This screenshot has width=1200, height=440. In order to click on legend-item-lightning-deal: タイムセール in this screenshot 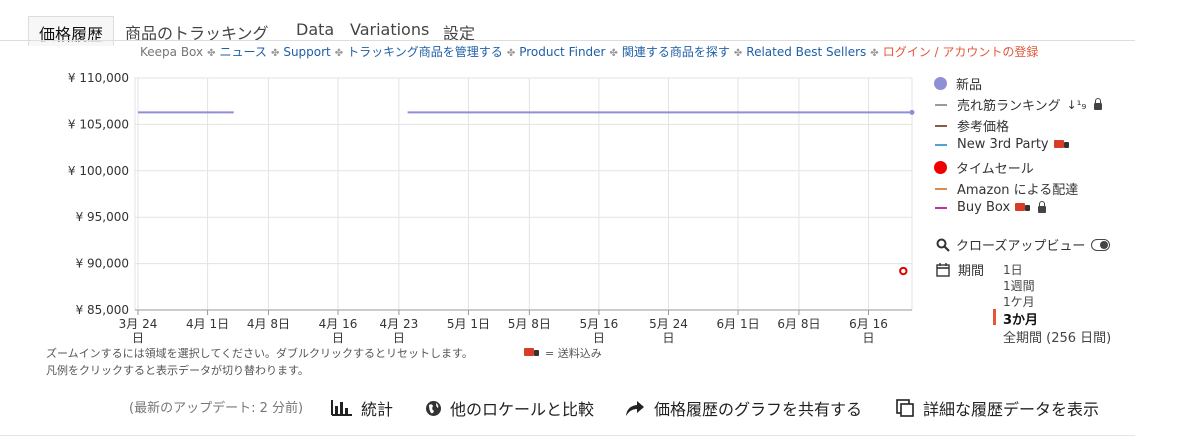, I will do `click(984, 167)`.